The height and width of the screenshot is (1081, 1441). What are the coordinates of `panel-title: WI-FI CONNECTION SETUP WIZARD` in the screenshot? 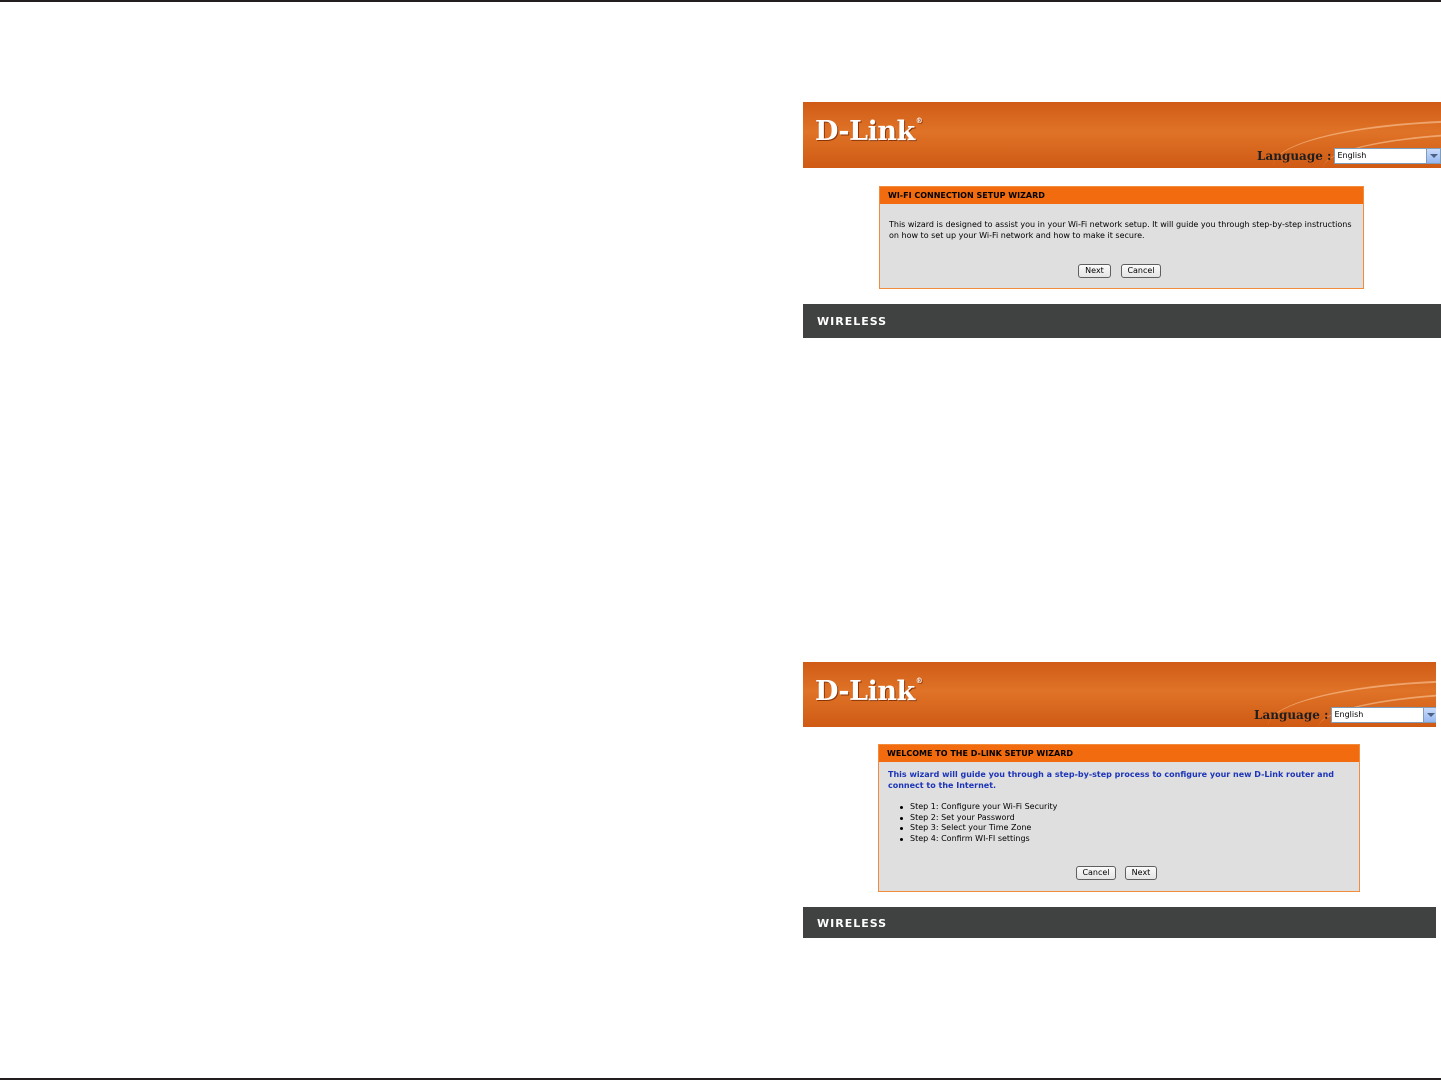 It's located at (1121, 195).